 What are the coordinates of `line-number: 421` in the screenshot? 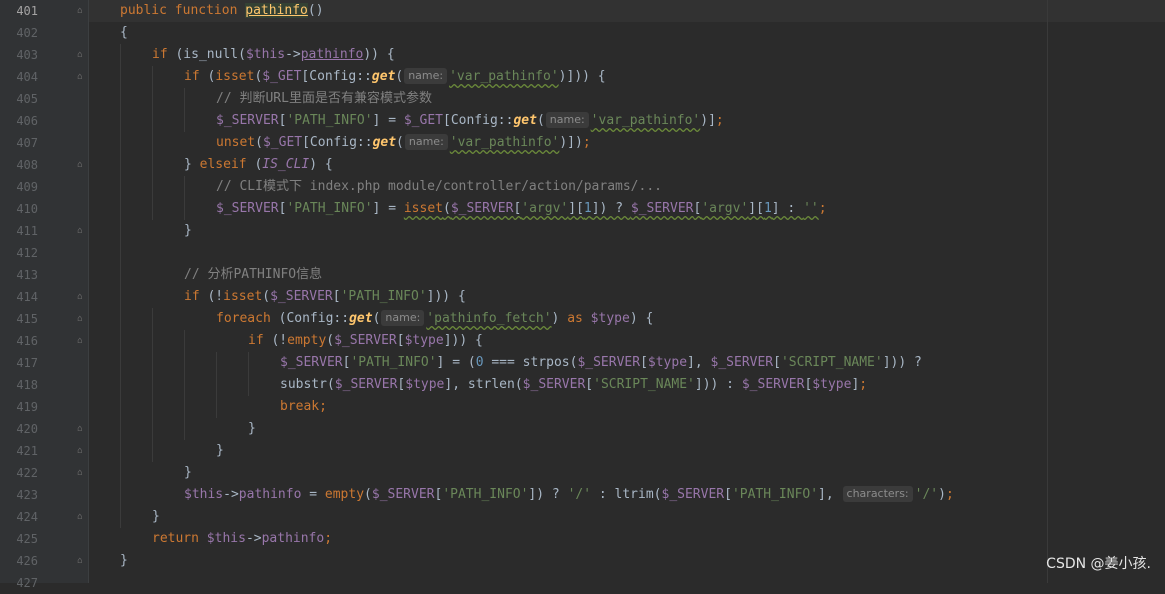 It's located at (27, 451).